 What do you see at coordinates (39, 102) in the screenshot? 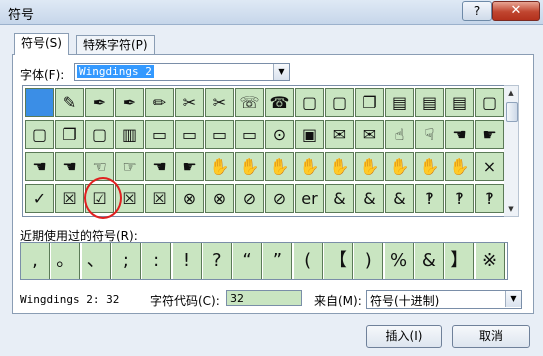
I see `symbol-cell` at bounding box center [39, 102].